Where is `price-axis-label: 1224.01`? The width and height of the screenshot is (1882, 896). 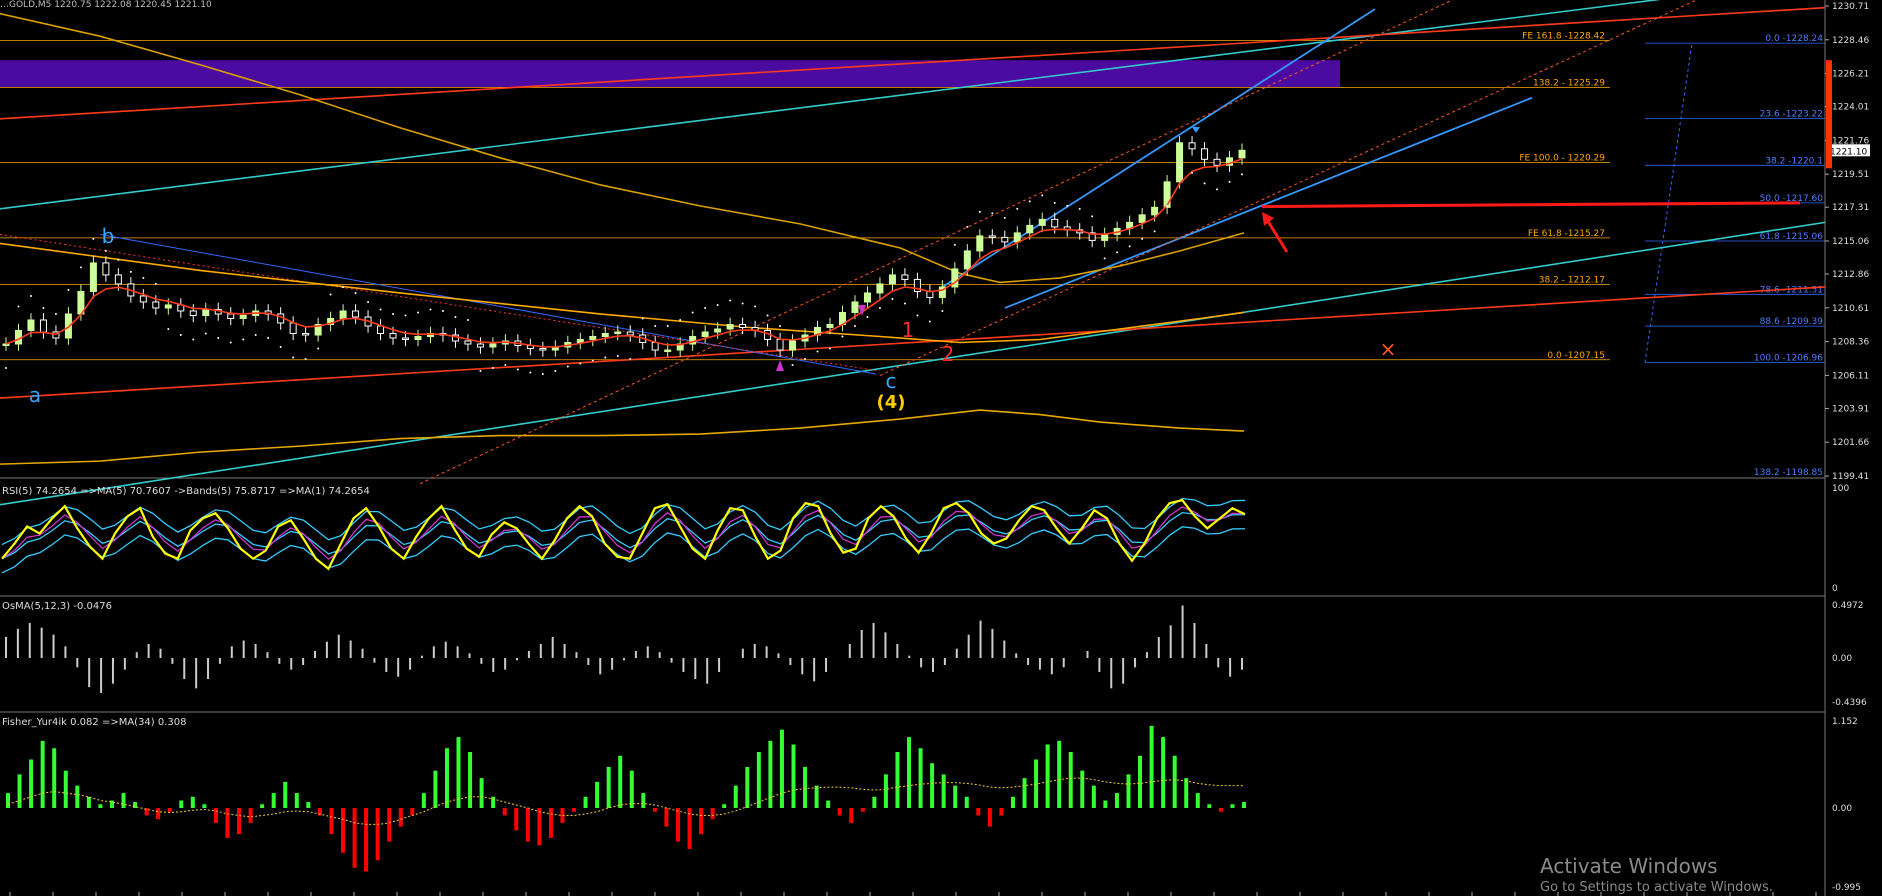
price-axis-label: 1224.01 is located at coordinates (1850, 108).